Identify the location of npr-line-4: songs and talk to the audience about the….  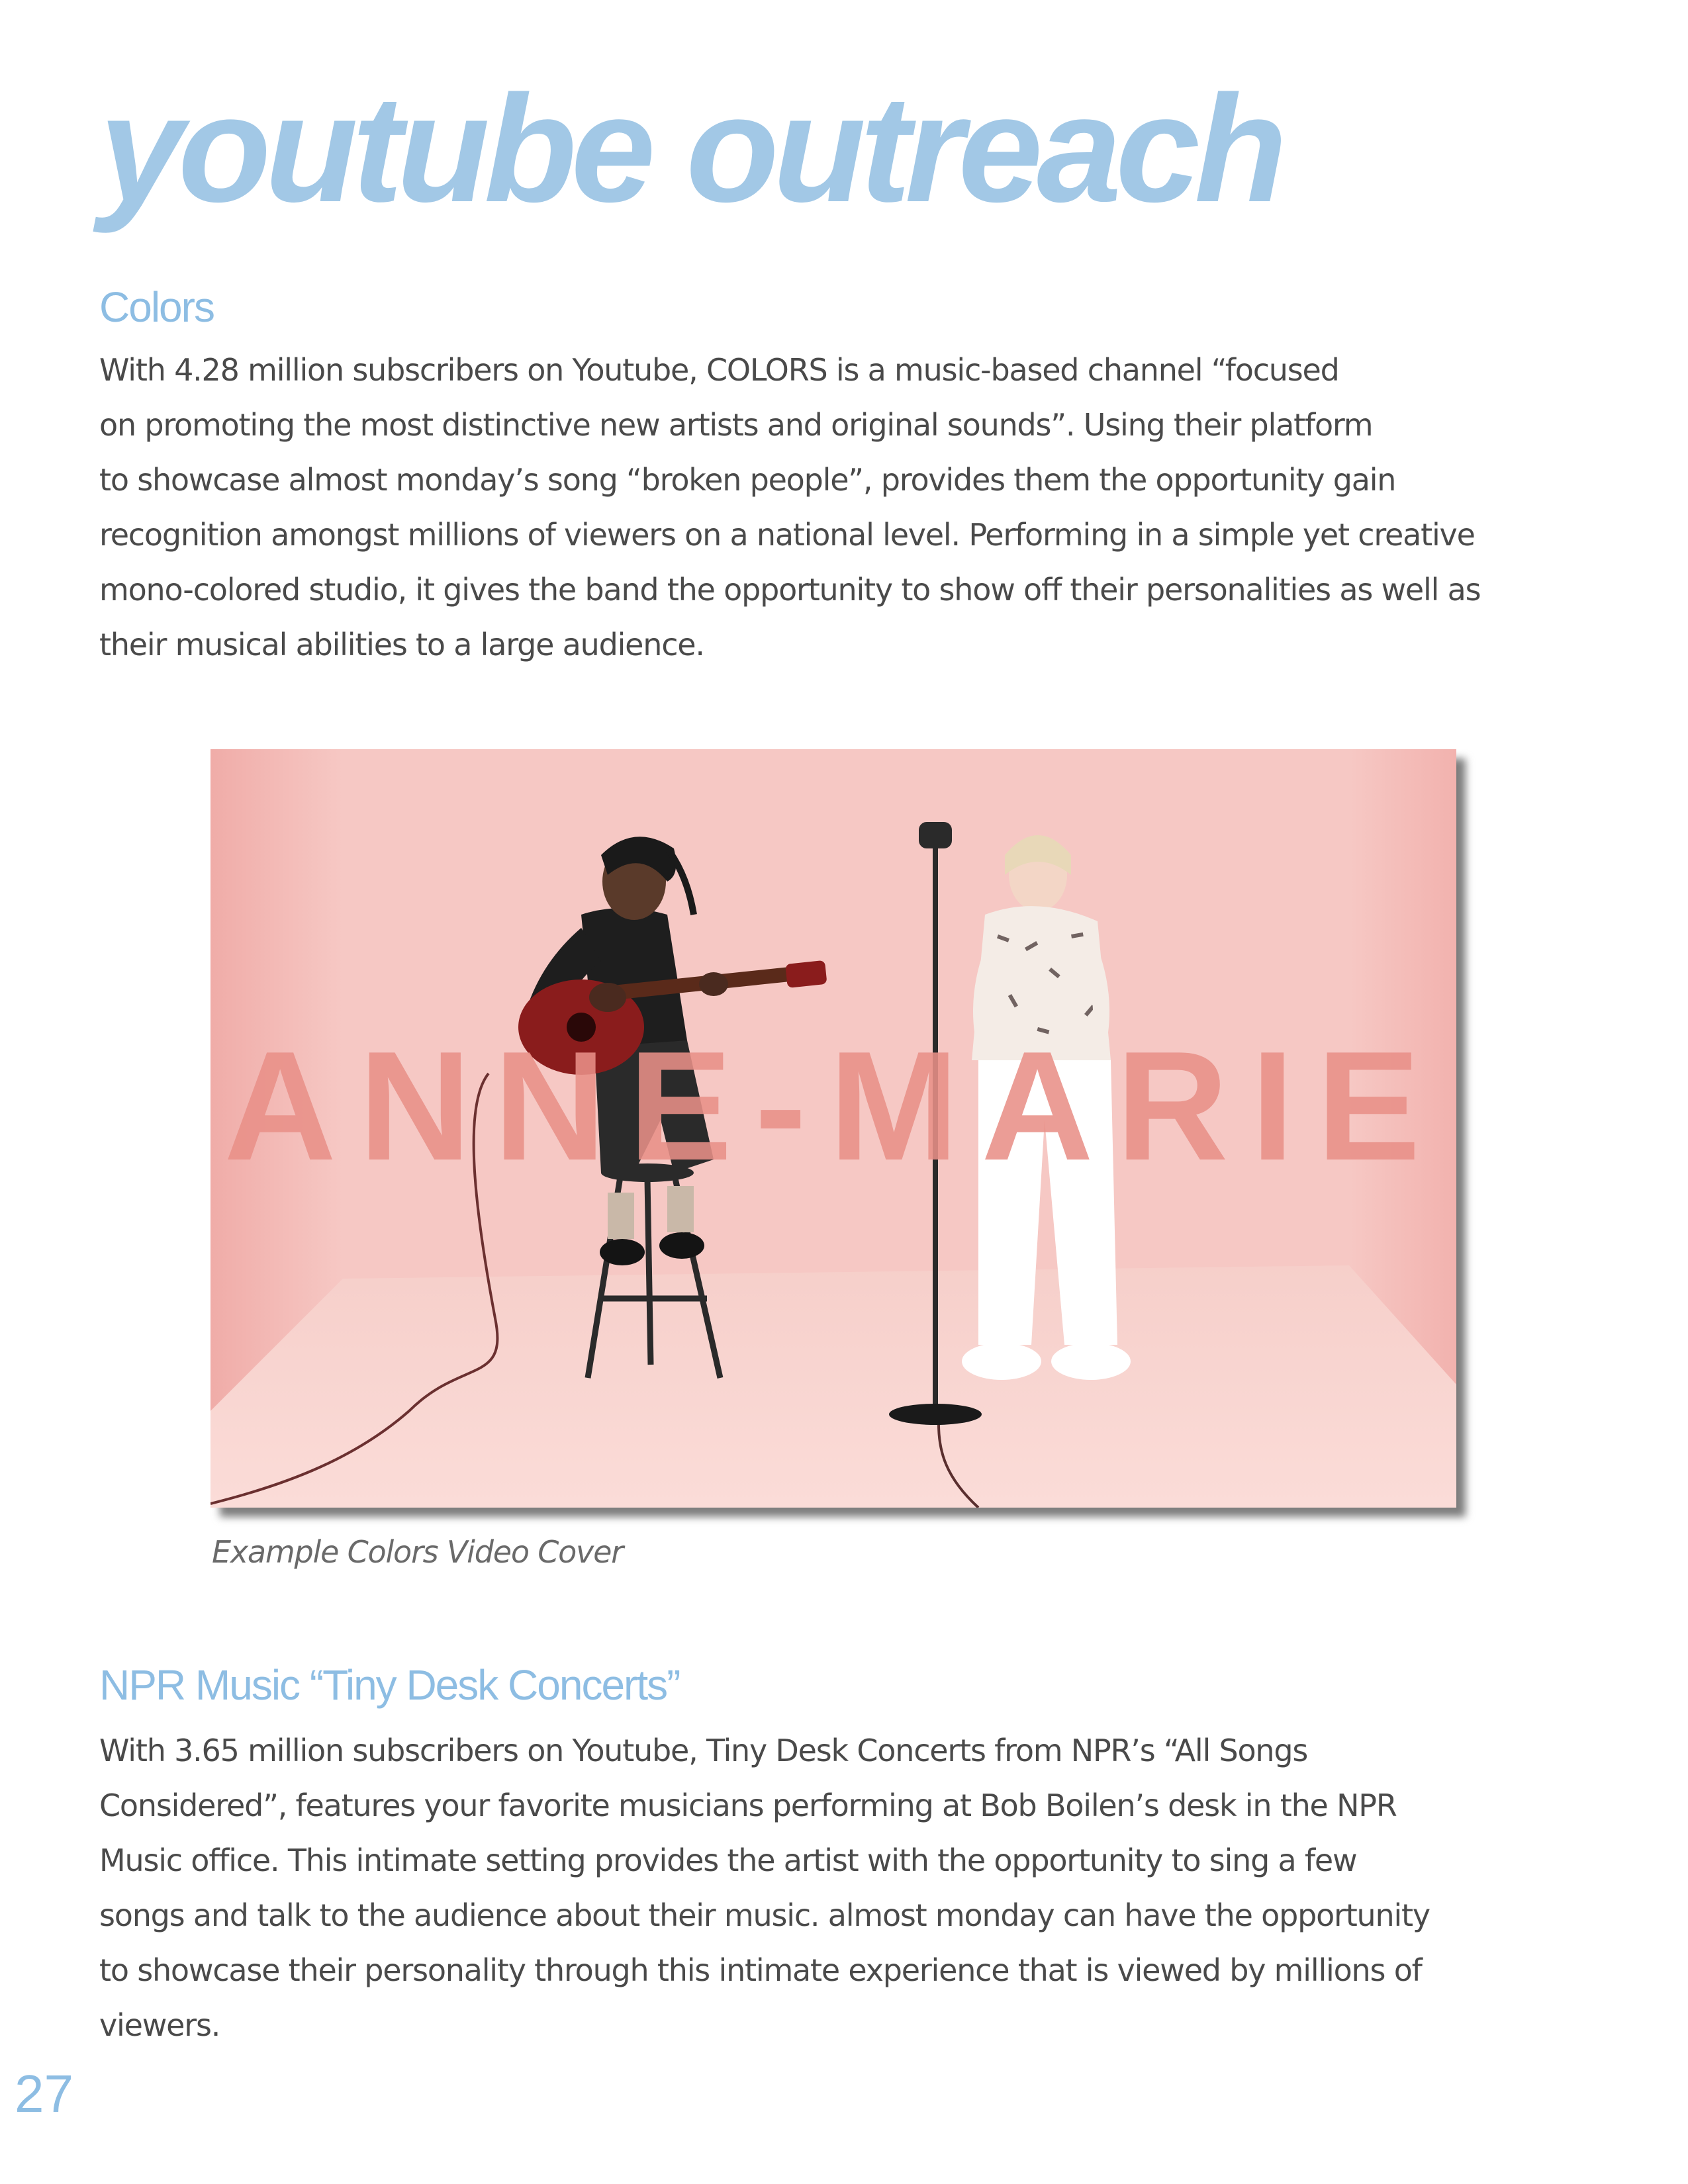
(764, 1915).